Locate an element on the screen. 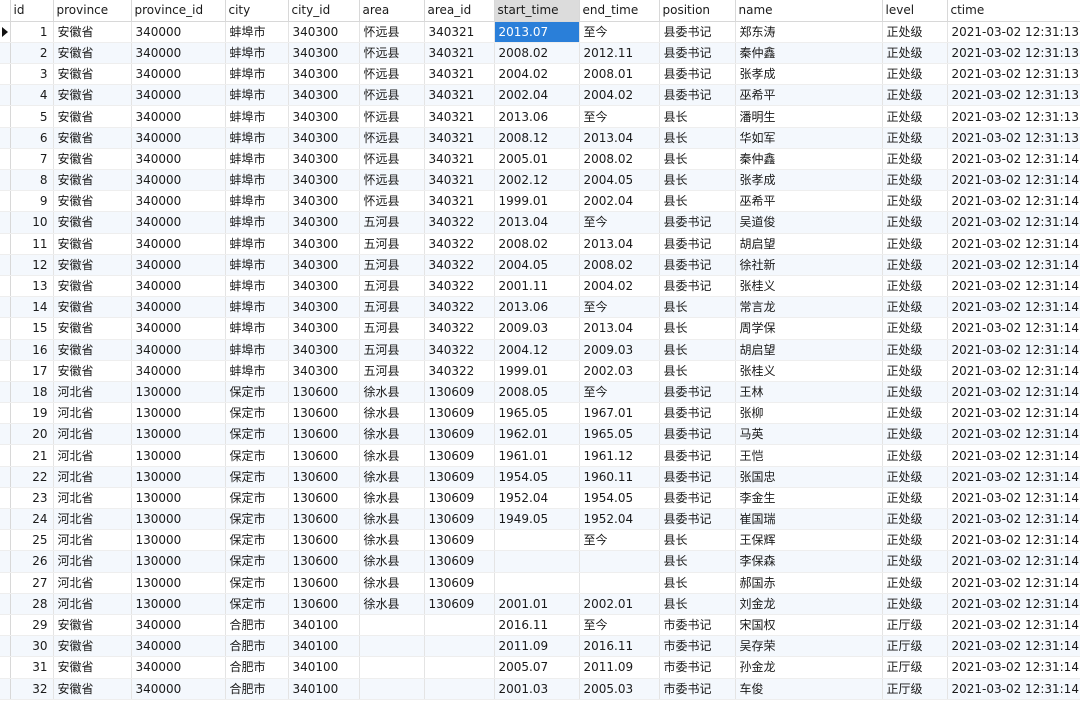 The width and height of the screenshot is (1080, 701). cell-name: 李保森 is located at coordinates (809, 561).